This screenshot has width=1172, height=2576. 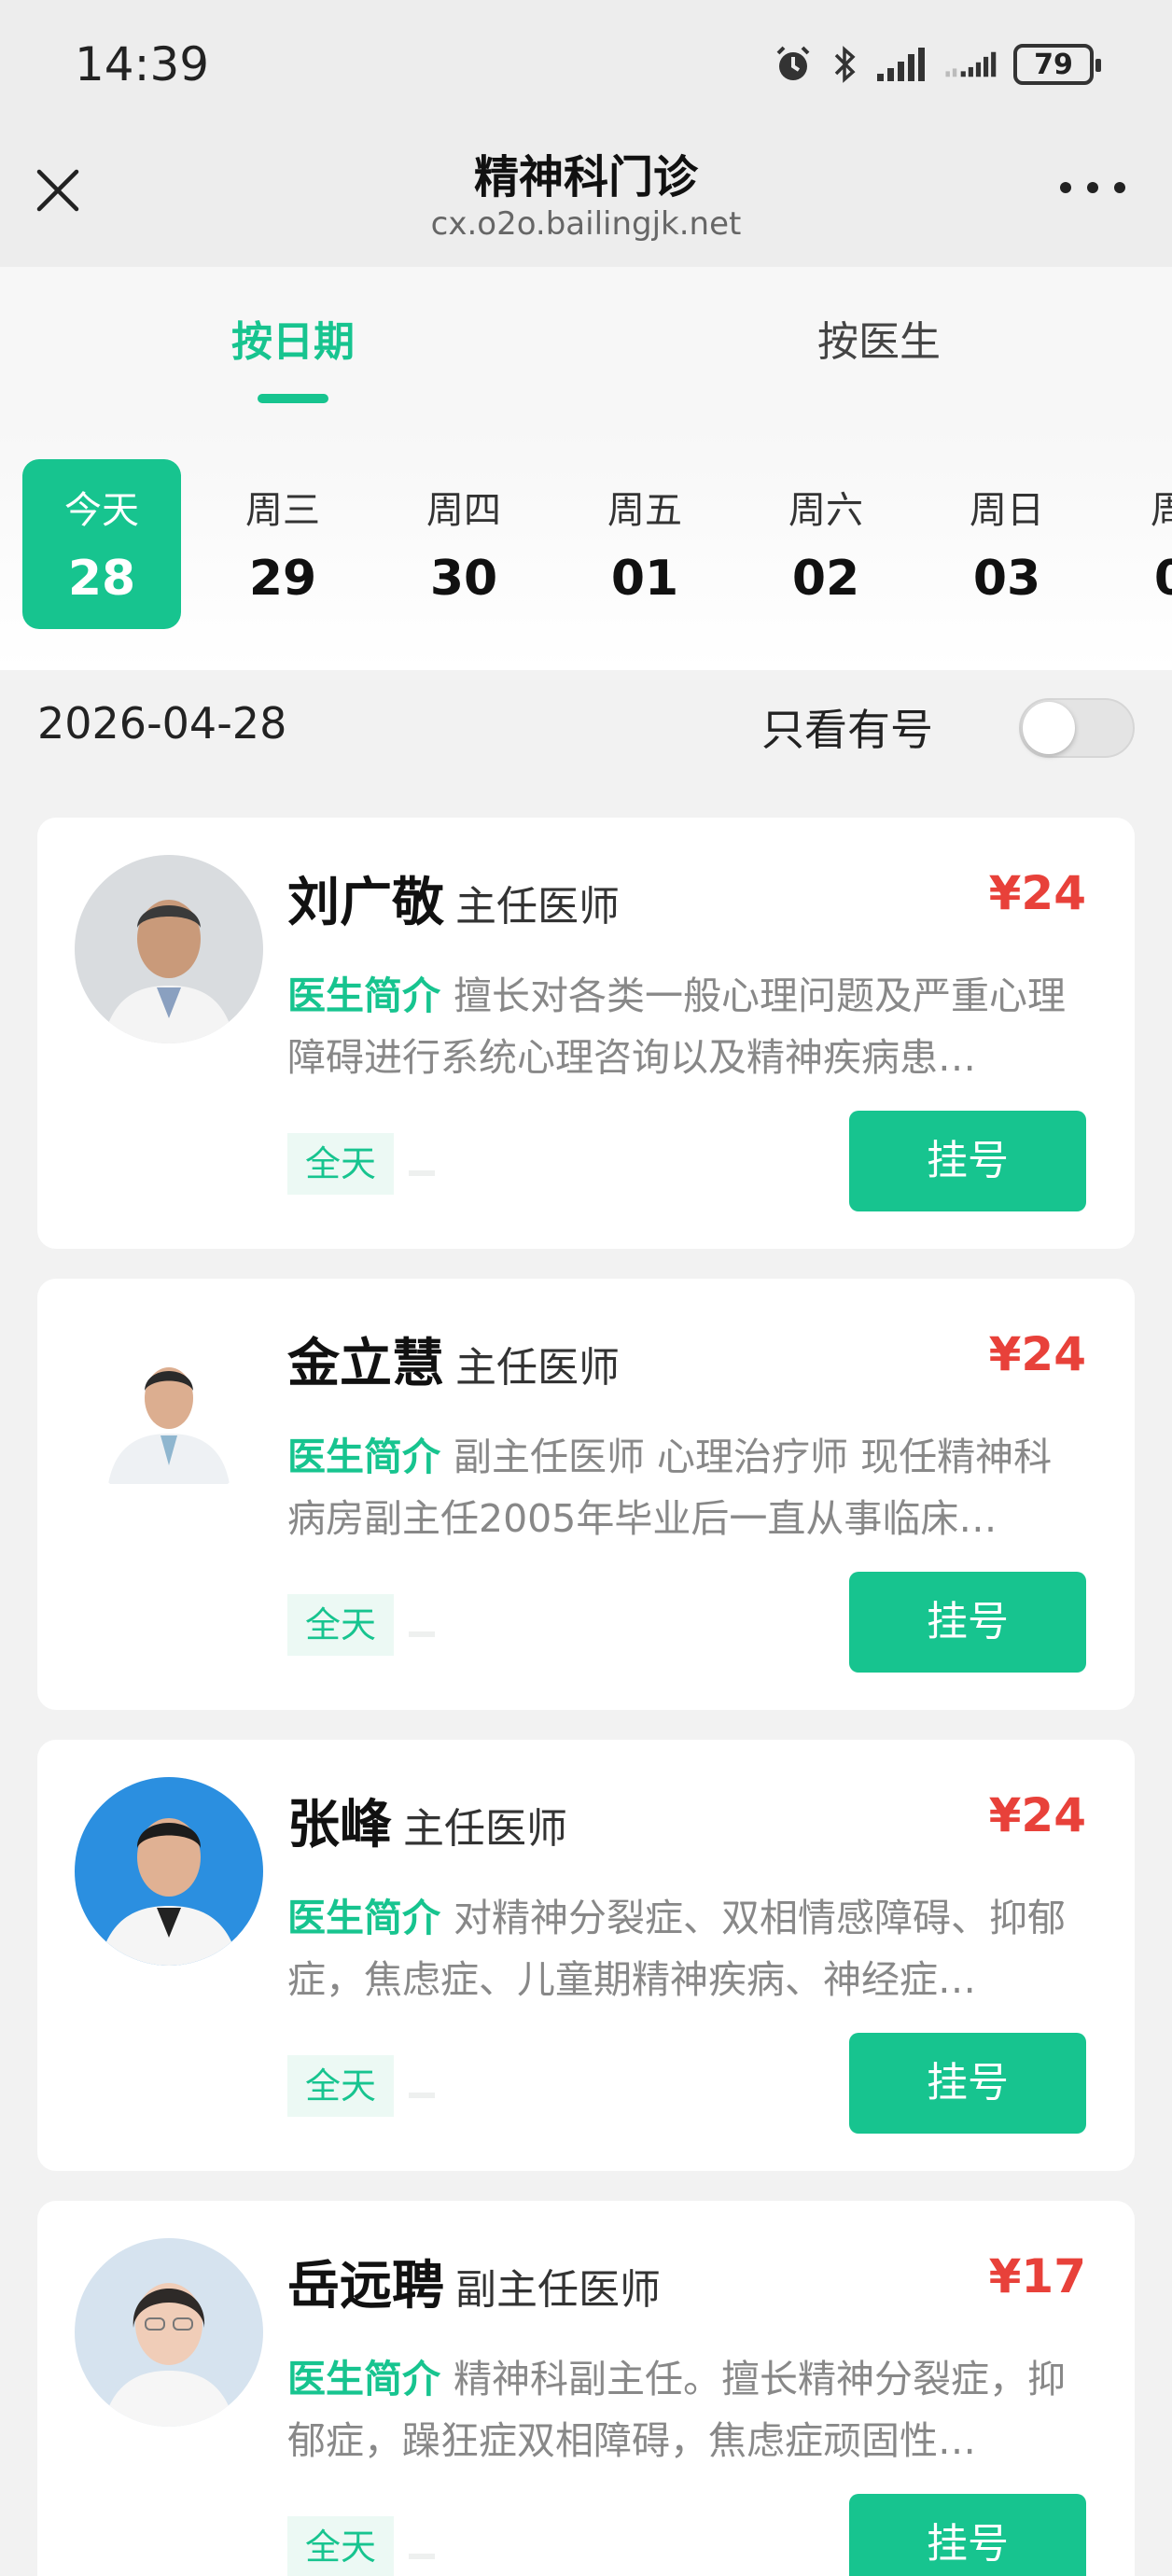 What do you see at coordinates (293, 338) in the screenshot?
I see `tab-by-date: 按日期` at bounding box center [293, 338].